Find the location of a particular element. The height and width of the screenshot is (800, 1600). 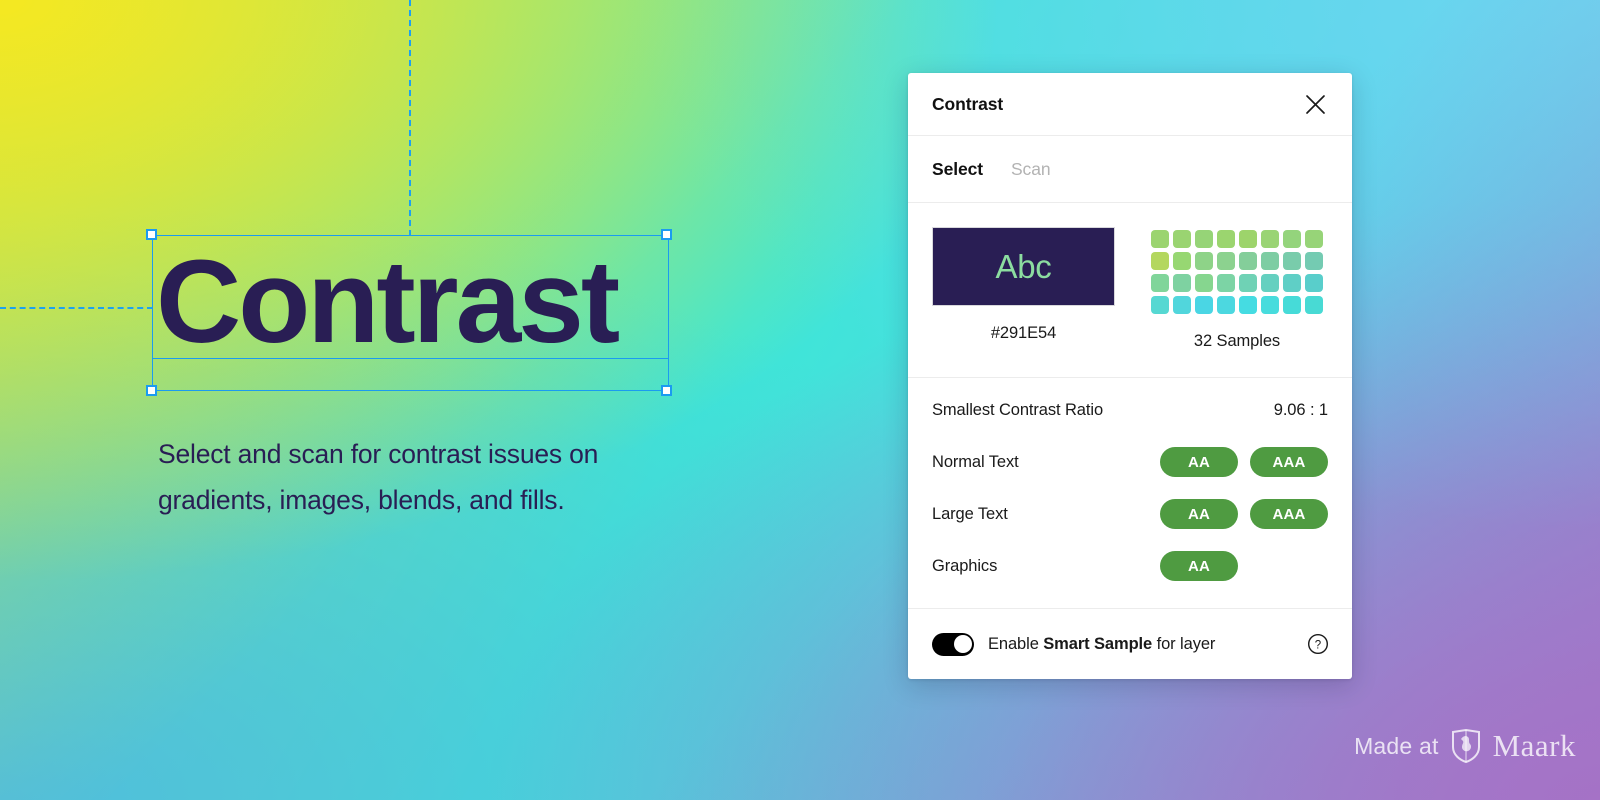

badges-large-text: AA AAA is located at coordinates (1244, 514).